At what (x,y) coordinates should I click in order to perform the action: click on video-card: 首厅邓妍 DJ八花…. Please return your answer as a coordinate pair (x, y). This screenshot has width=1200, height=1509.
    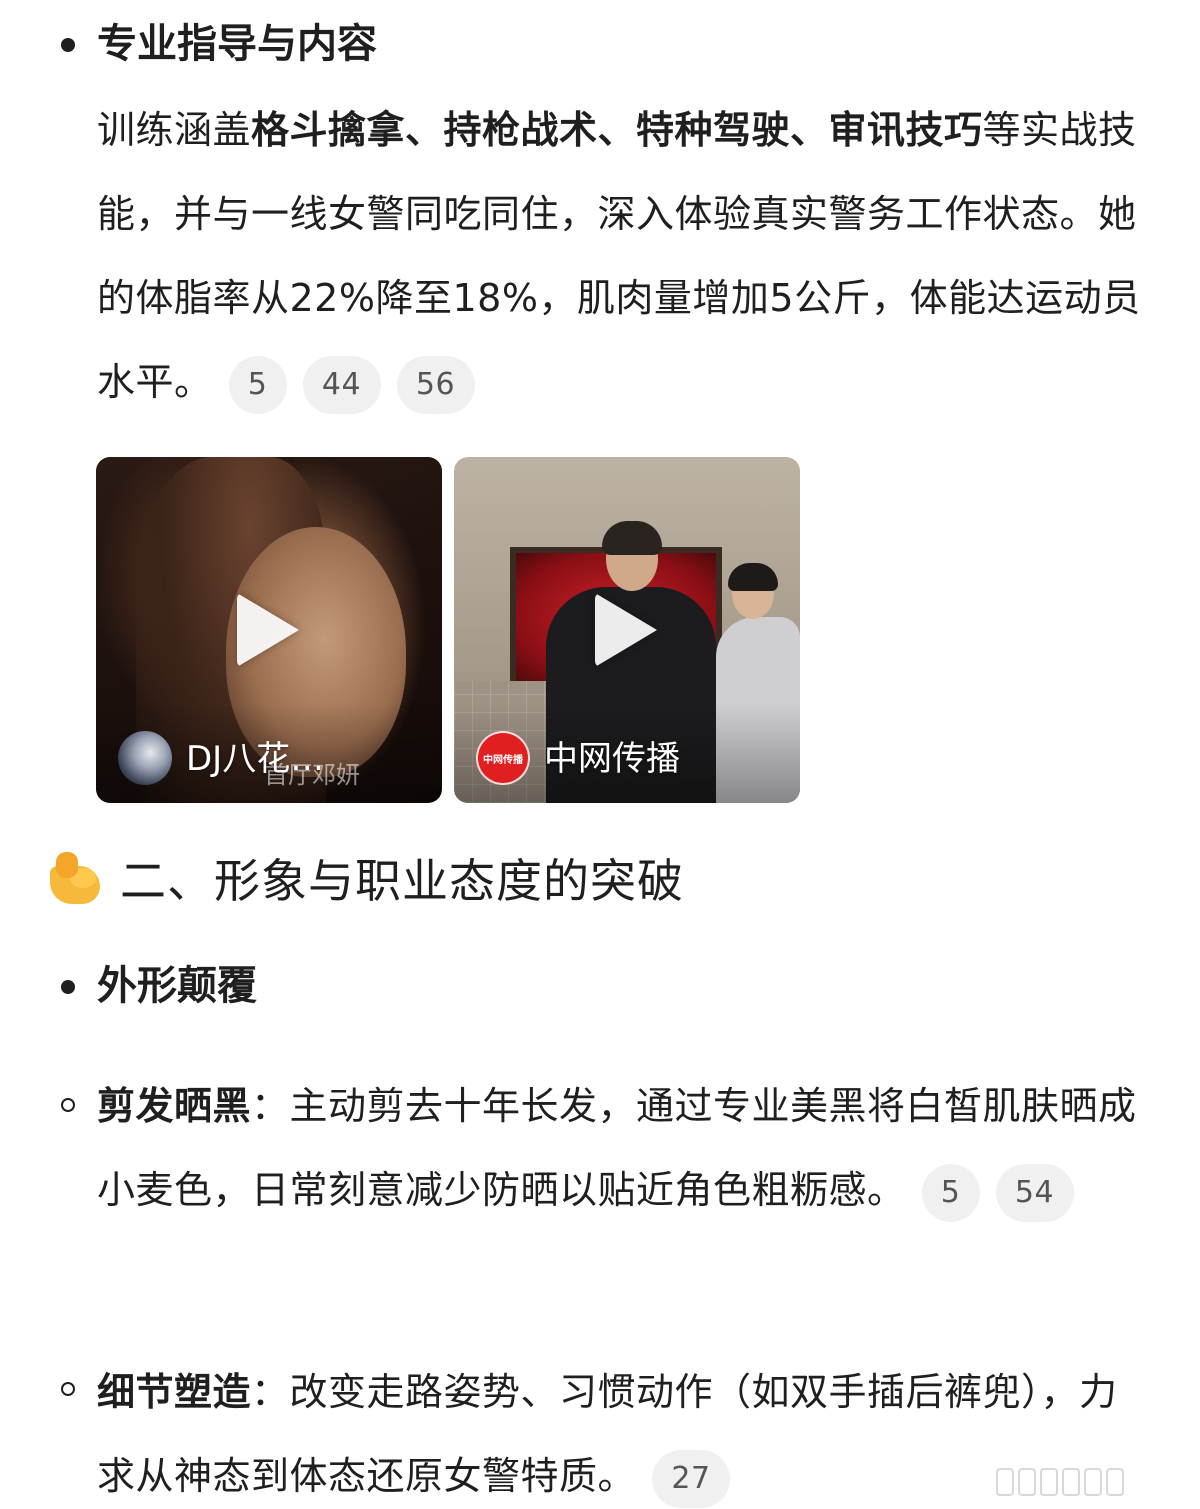
    Looking at the image, I should click on (269, 630).